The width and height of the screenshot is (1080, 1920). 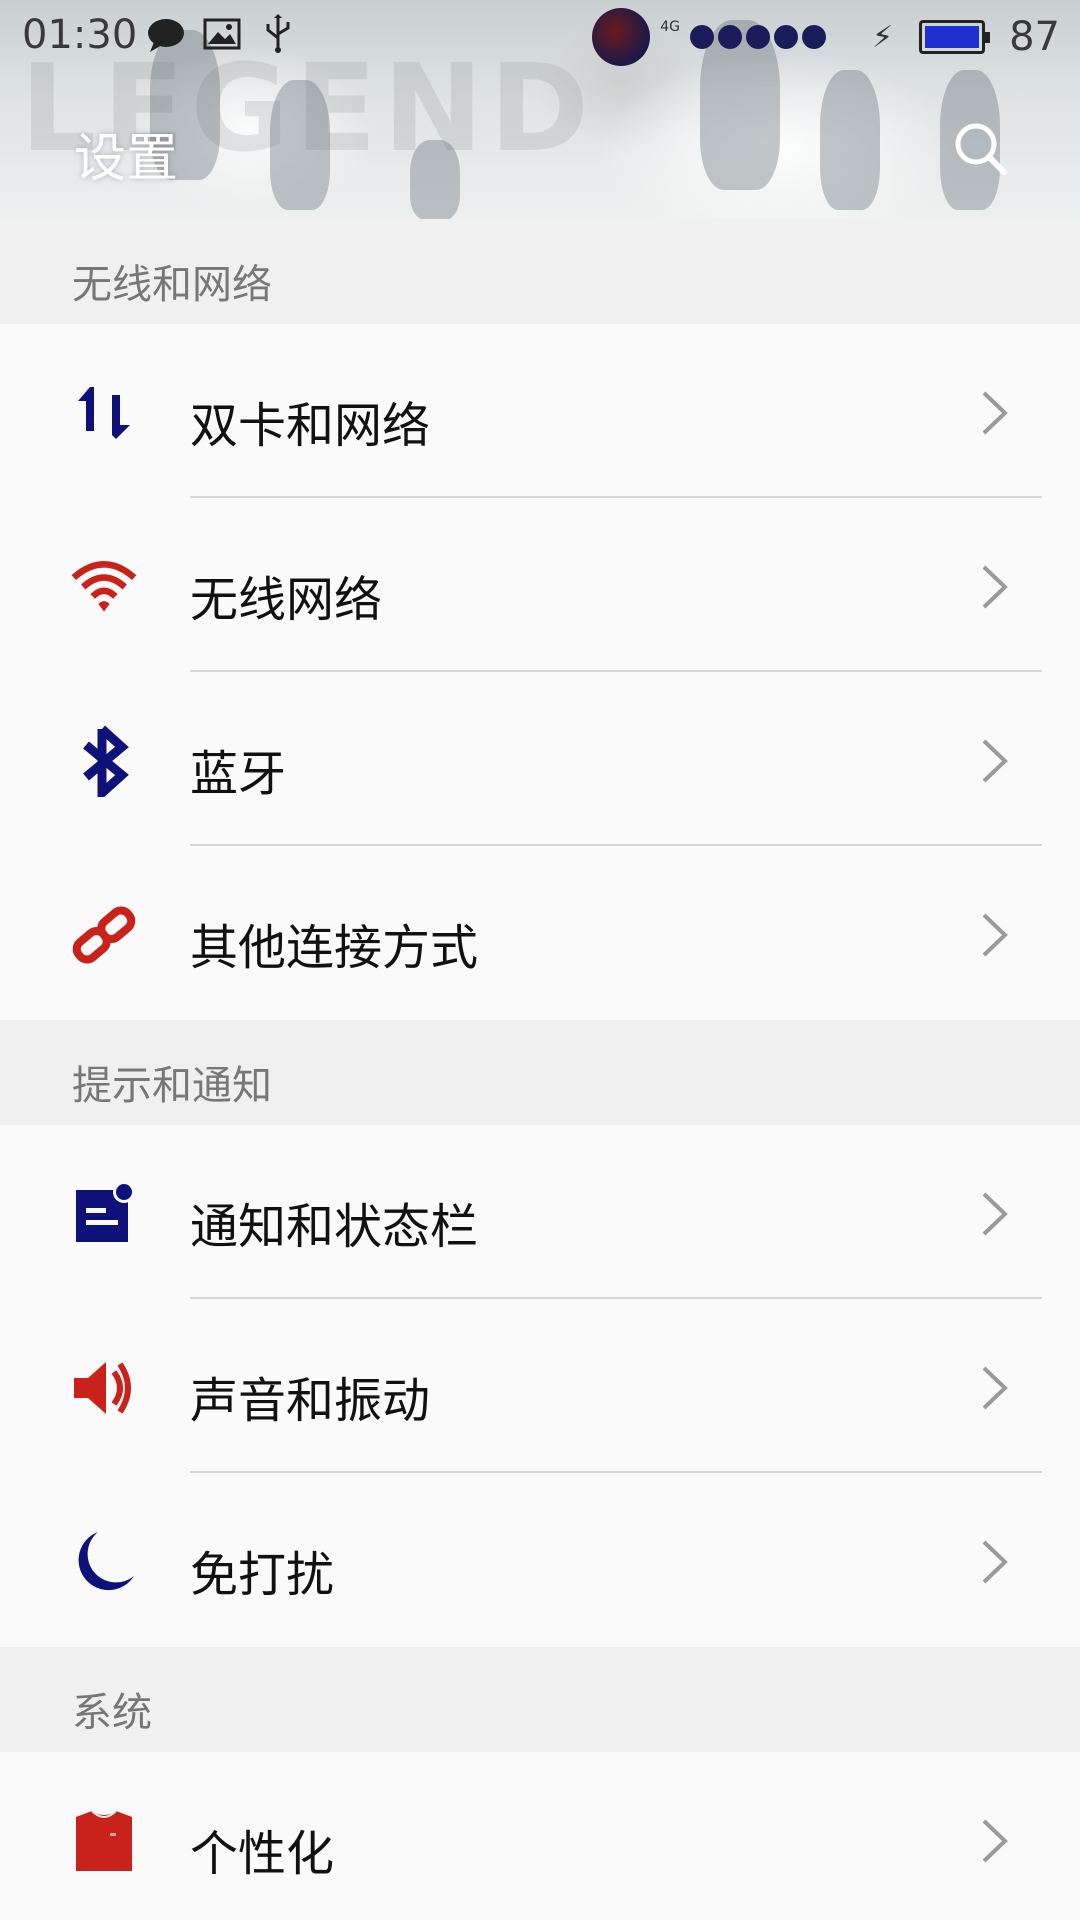 What do you see at coordinates (105, 1212) in the screenshot?
I see `notification-icon` at bounding box center [105, 1212].